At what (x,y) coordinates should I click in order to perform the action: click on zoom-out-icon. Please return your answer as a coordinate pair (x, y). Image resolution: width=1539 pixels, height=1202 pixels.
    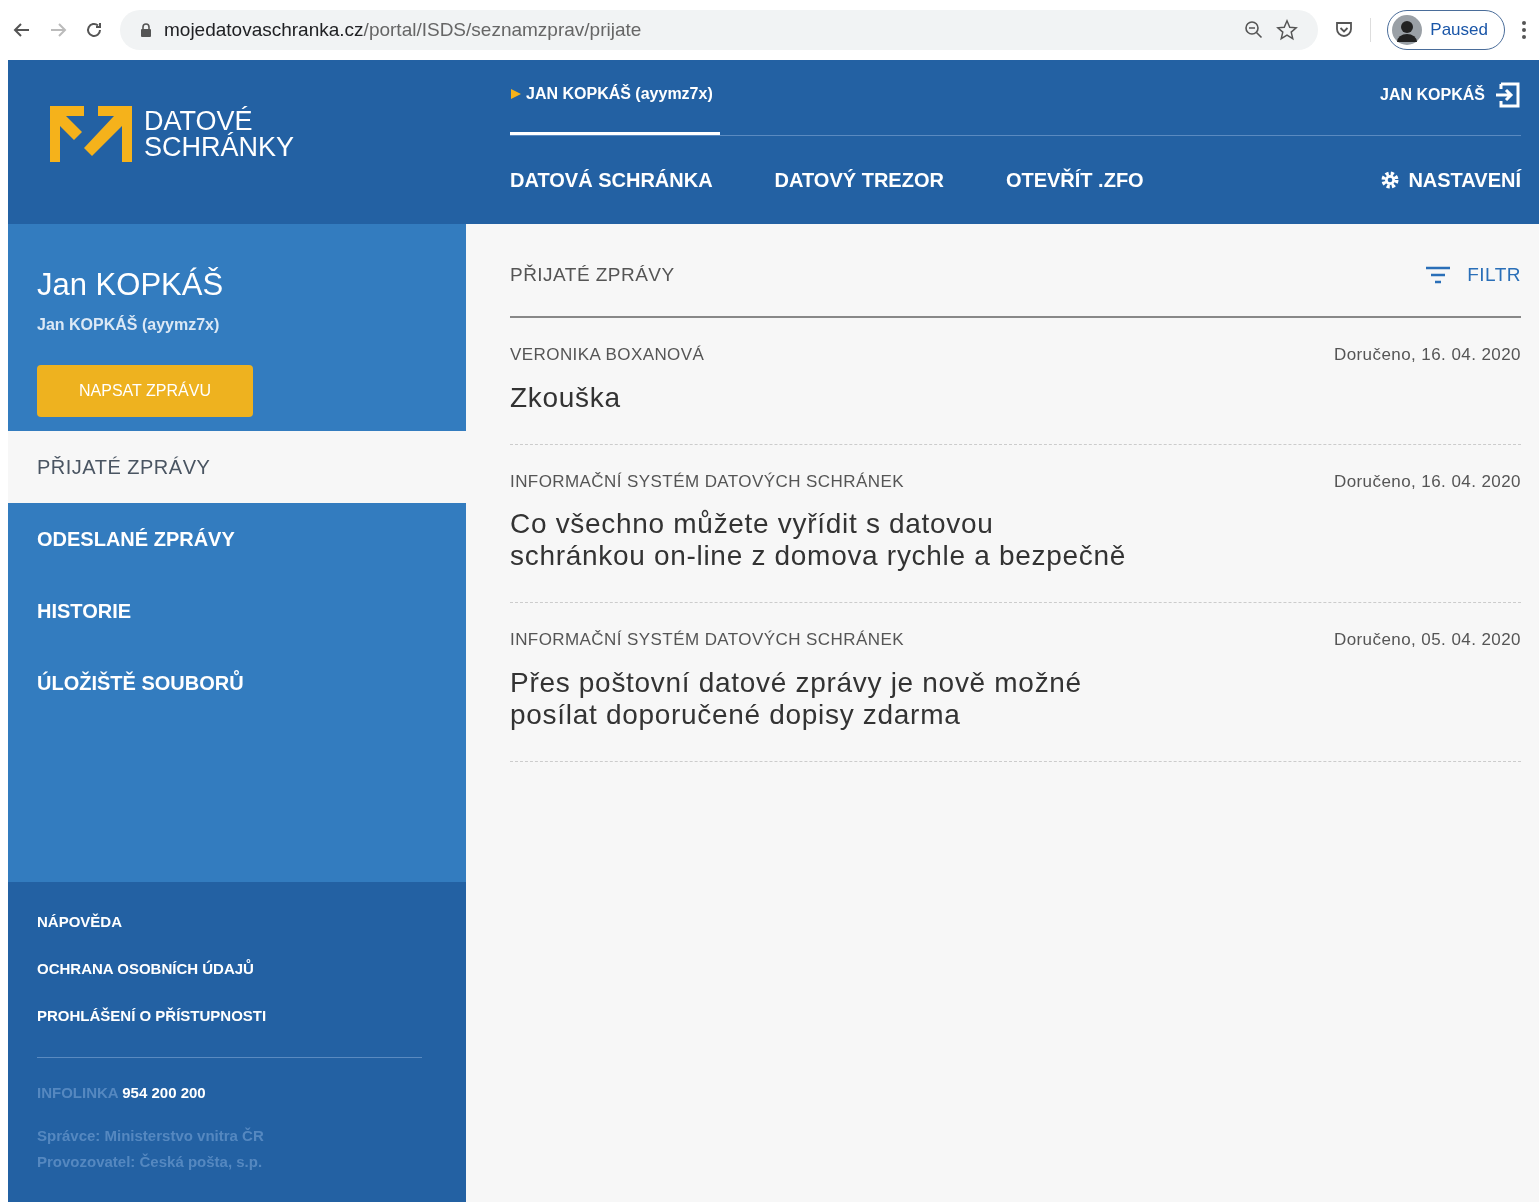
    Looking at the image, I should click on (1254, 30).